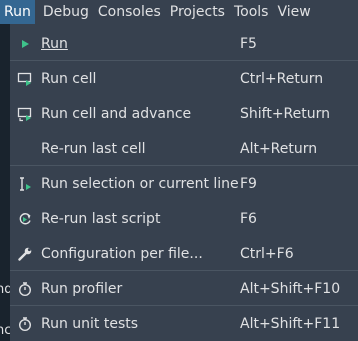  Describe the element at coordinates (140, 183) in the screenshot. I see `menu-item-label: Run selection or current line` at that location.